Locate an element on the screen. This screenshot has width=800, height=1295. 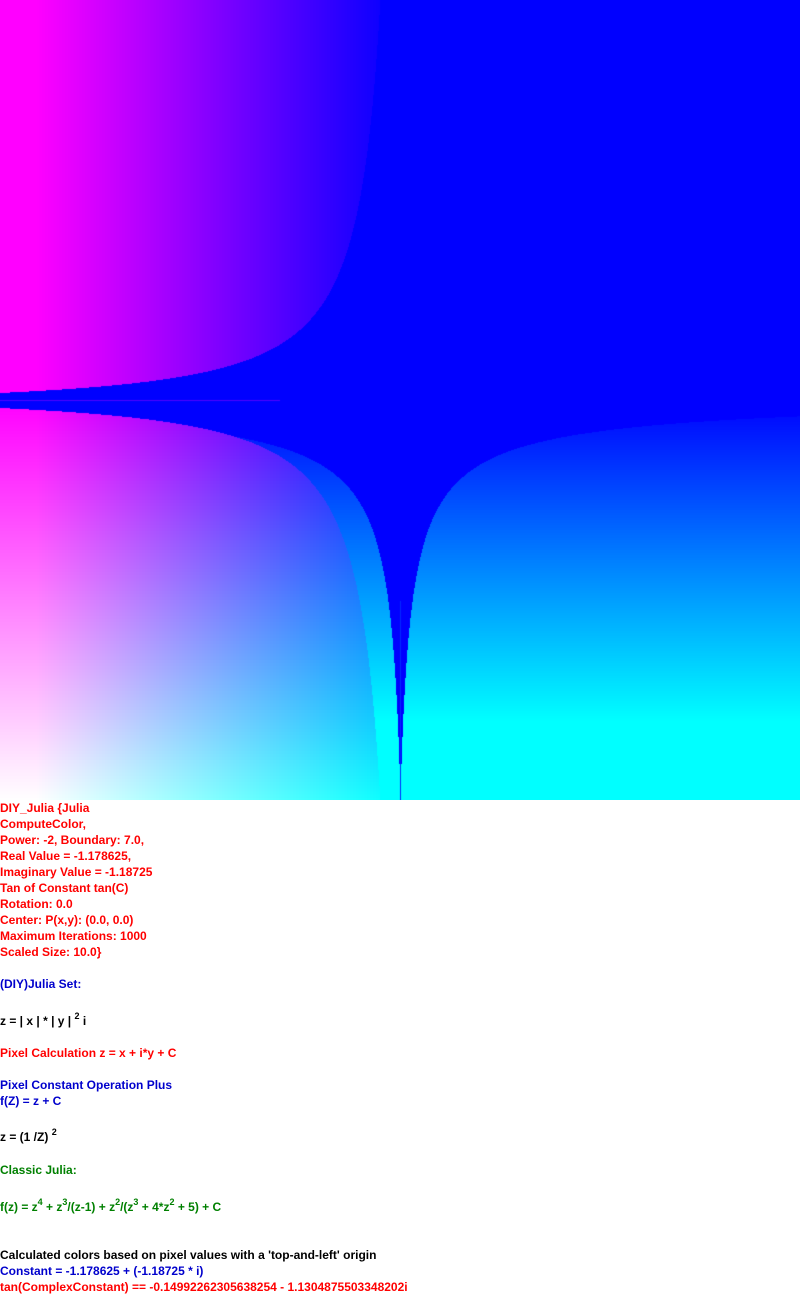
formula-z-base: z = | x | * | y | is located at coordinates (36, 1021).